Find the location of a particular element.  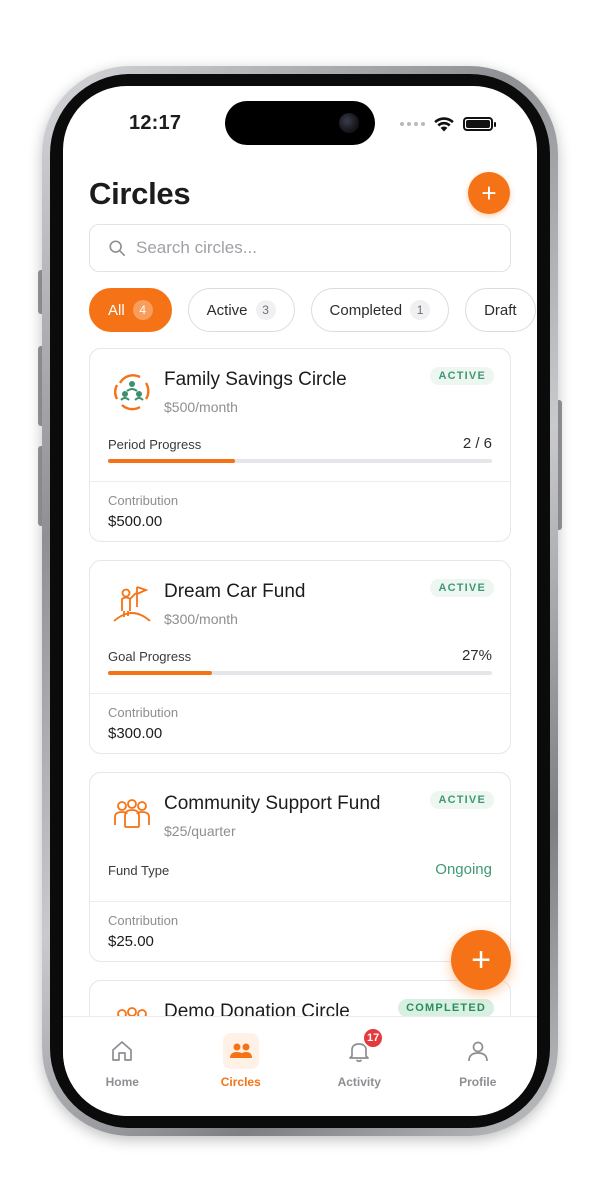

card-subtitle: $25/quarter is located at coordinates (200, 831).